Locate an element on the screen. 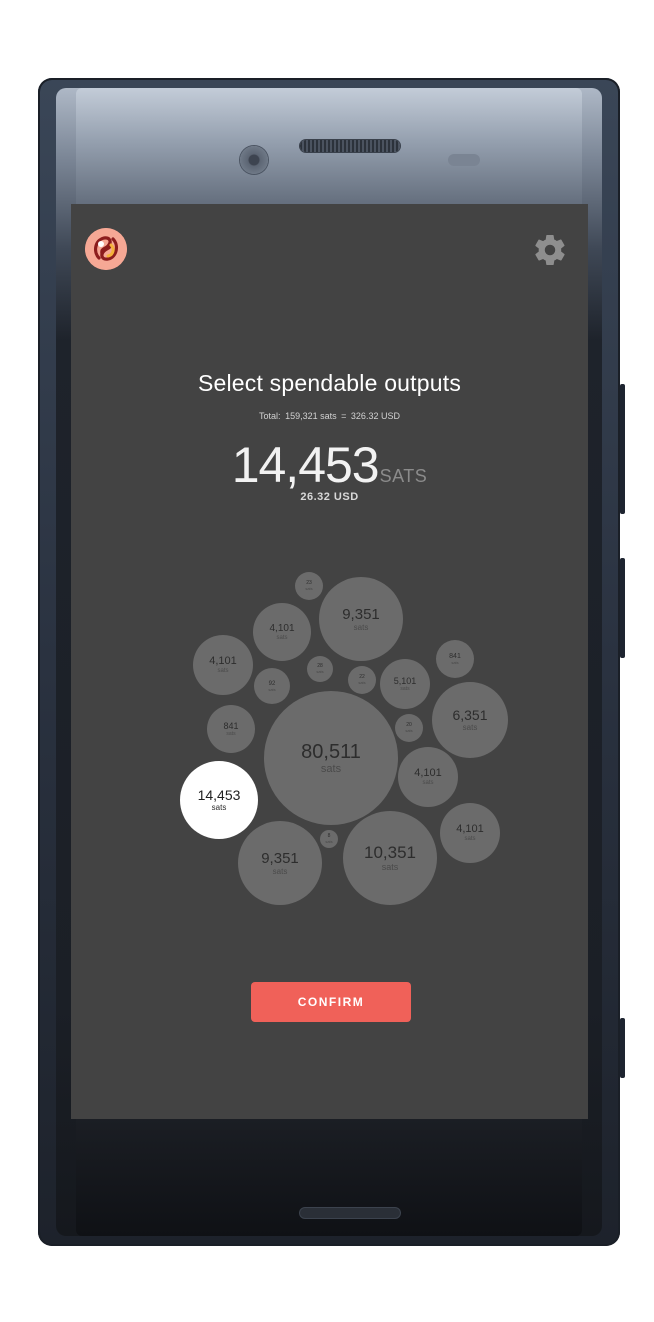 The image size is (654, 1322). output-bubble: 14,453 sats is located at coordinates (219, 800).